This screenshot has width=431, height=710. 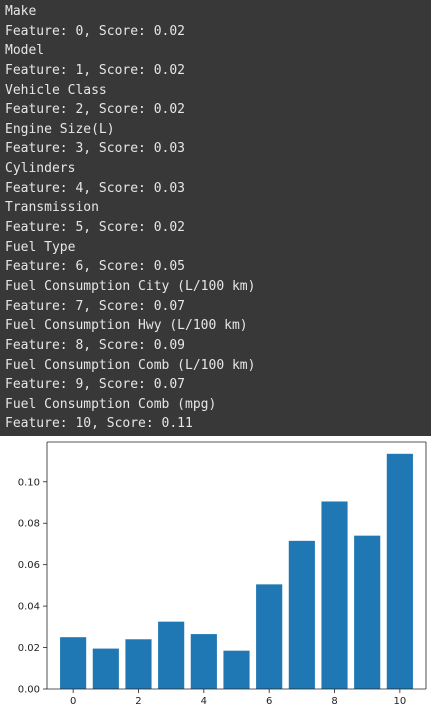 I want to click on output-line: Feature: 8, Score: 0.09, so click(x=95, y=345).